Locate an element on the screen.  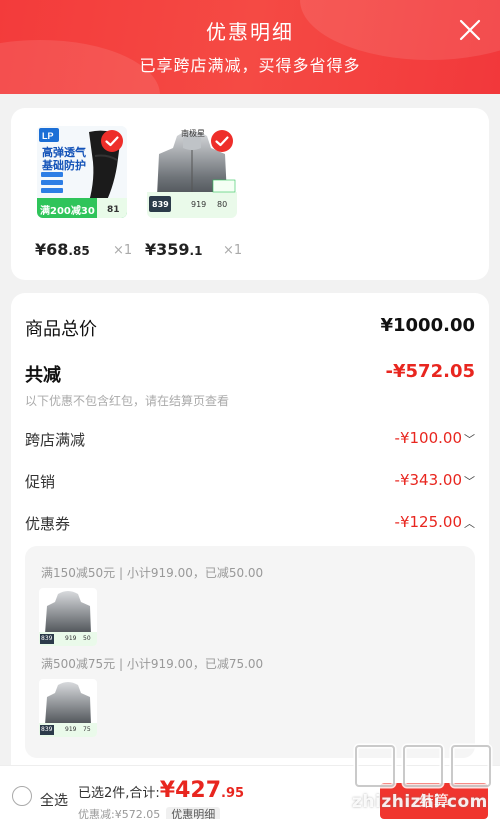
svg-text: LP is located at coordinates (48, 136).